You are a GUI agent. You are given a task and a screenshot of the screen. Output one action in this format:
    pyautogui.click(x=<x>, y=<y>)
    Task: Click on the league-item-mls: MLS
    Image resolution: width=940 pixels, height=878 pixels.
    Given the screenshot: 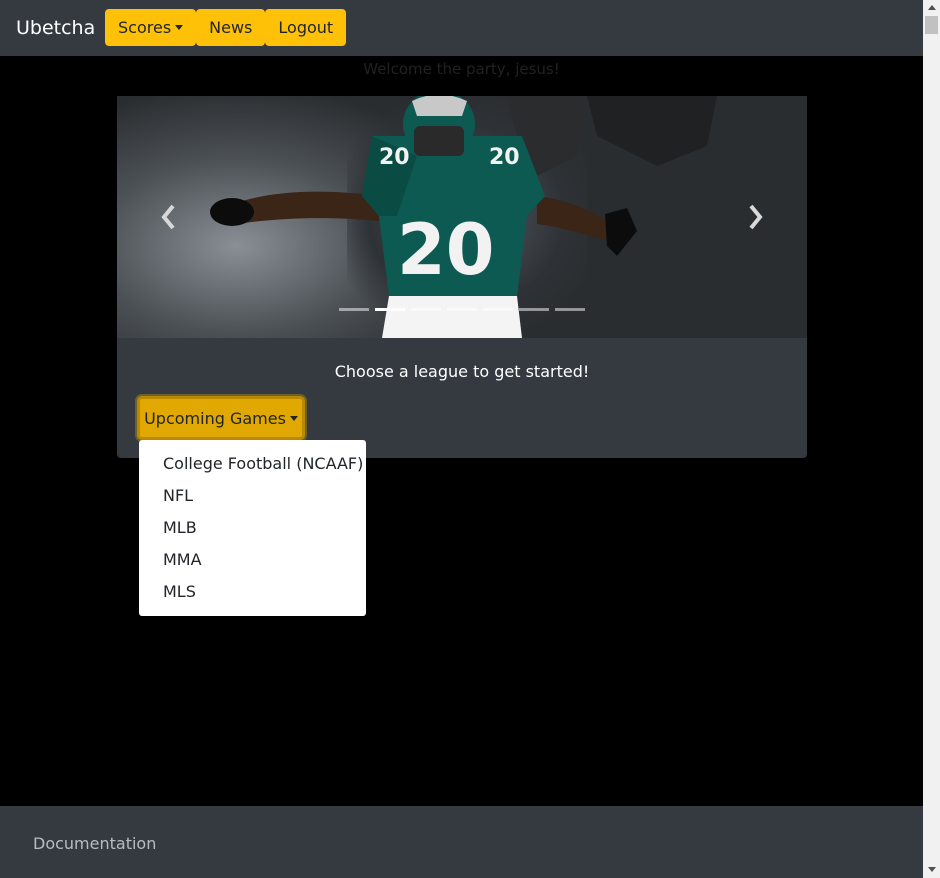 What is the action you would take?
    pyautogui.click(x=252, y=592)
    